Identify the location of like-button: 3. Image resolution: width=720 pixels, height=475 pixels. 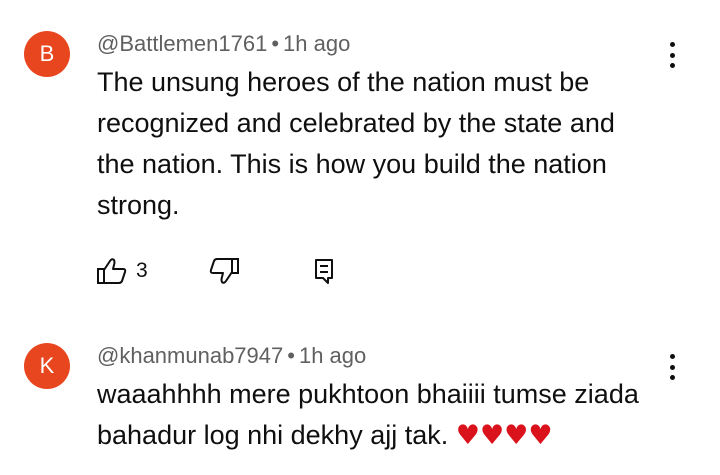
(122, 271).